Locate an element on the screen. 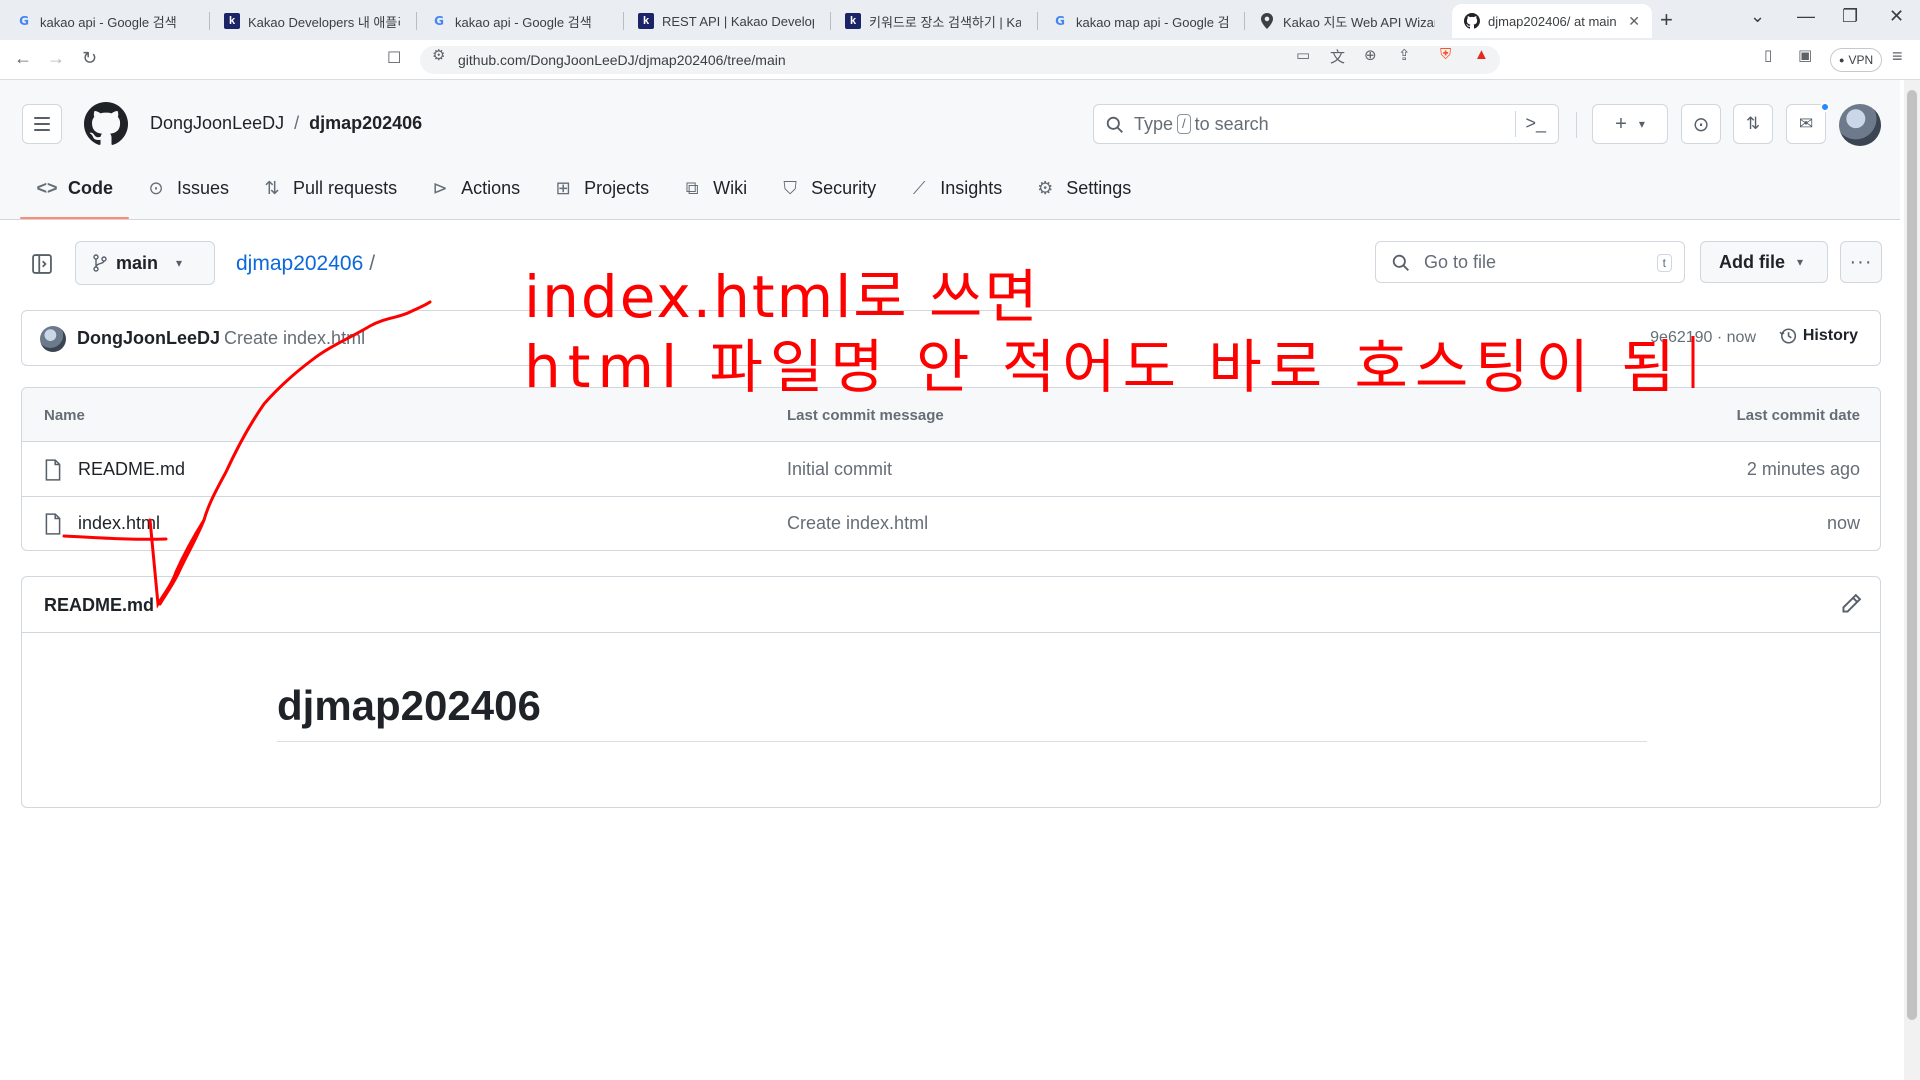 The image size is (1920, 1080). graph-icon: ⟋ is located at coordinates (919, 187).